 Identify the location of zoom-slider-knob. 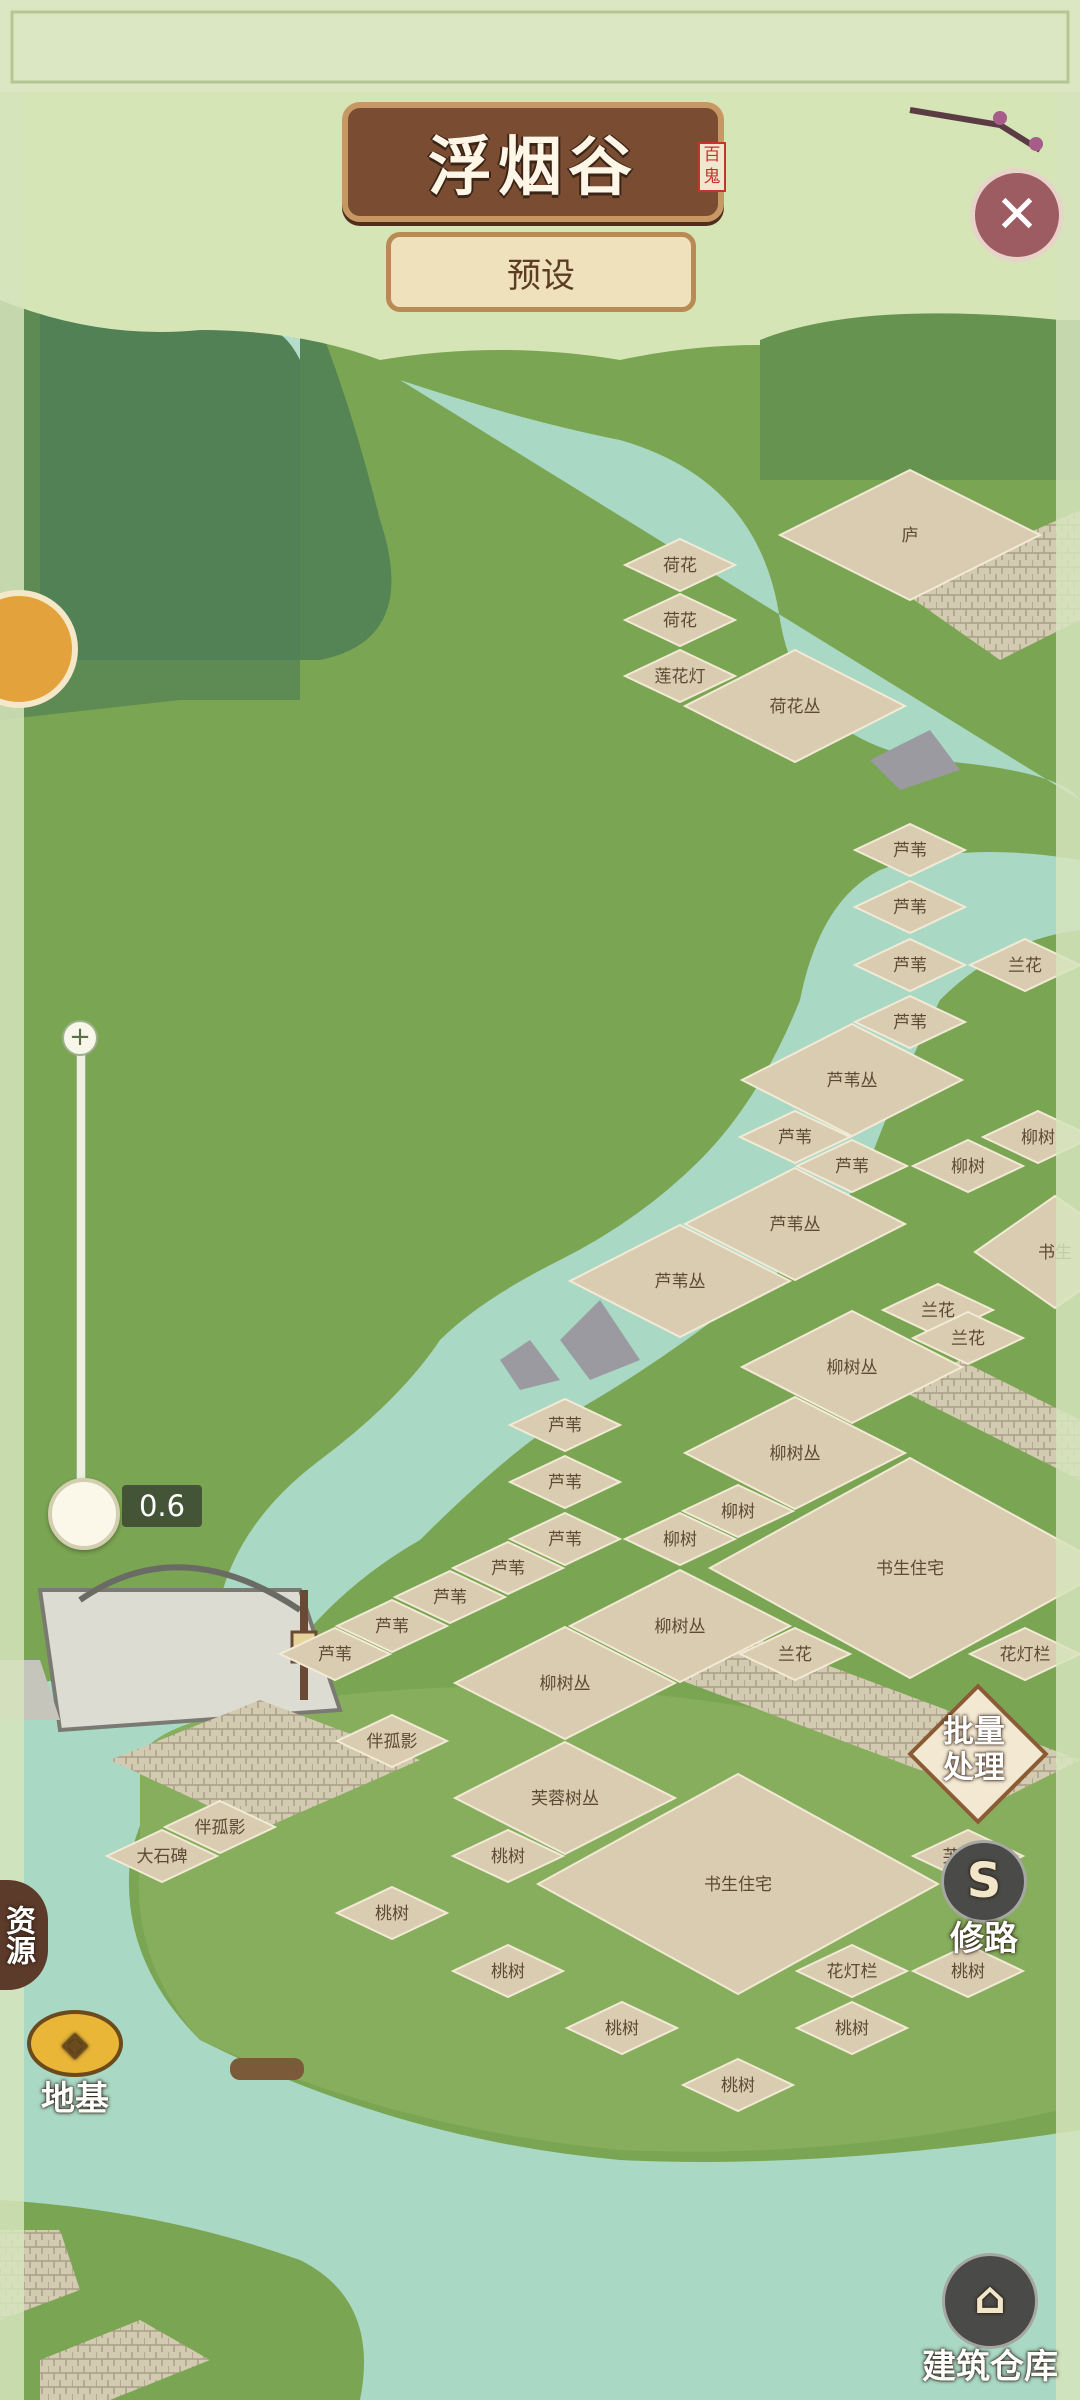
(84, 1514).